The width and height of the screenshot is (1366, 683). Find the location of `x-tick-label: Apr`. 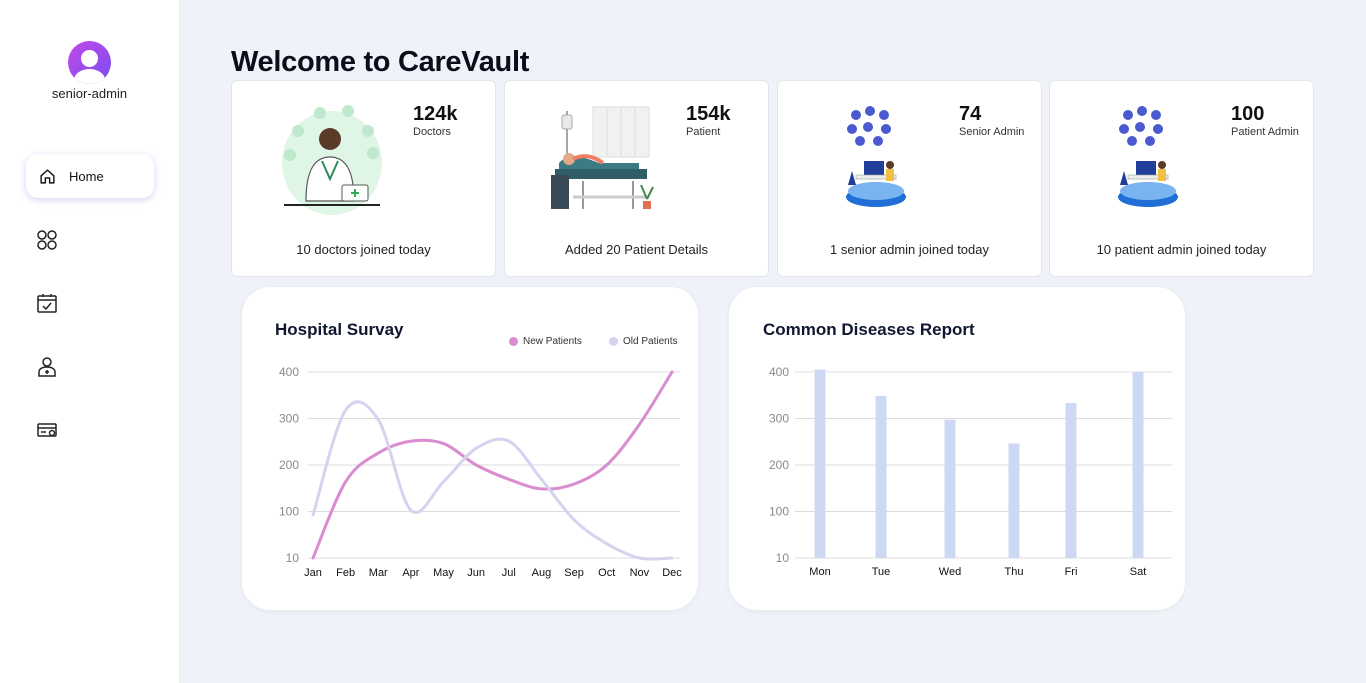

x-tick-label: Apr is located at coordinates (410, 573).